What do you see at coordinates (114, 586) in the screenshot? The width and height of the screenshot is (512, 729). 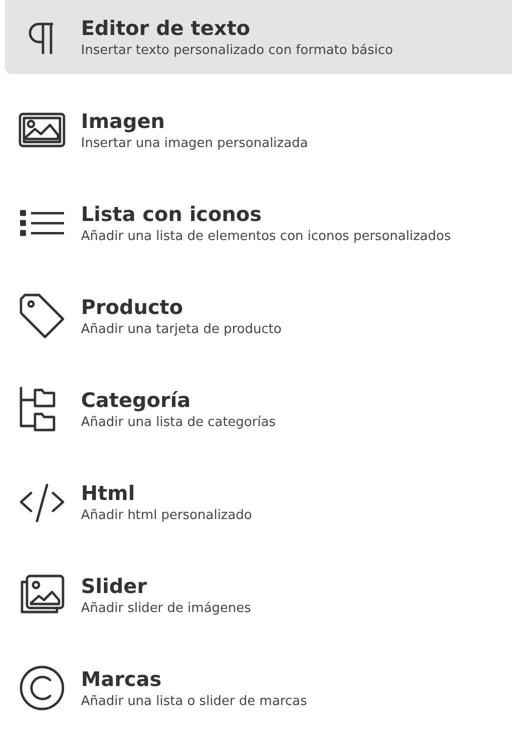 I see `widget-title: Slider` at bounding box center [114, 586].